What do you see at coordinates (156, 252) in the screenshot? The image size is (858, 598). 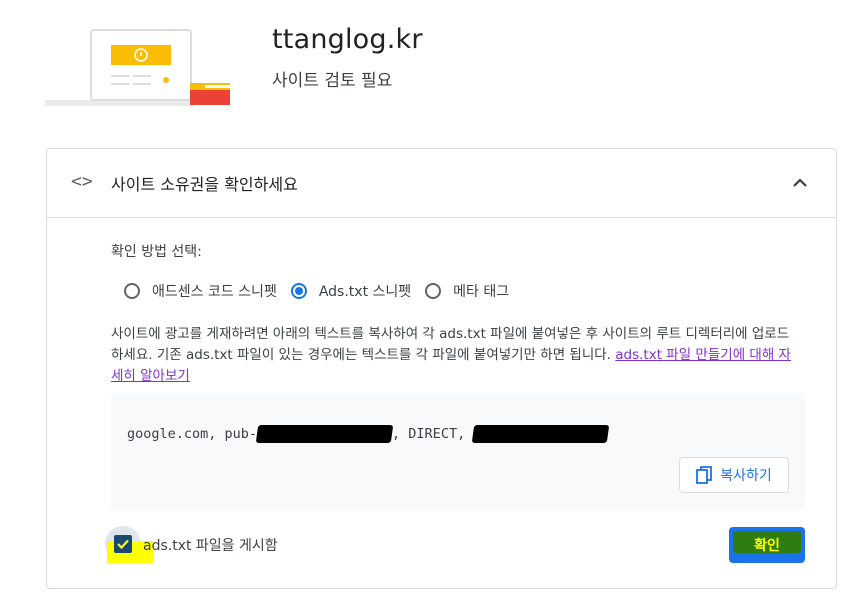 I see `method-label: 확인 방법 선택:` at bounding box center [156, 252].